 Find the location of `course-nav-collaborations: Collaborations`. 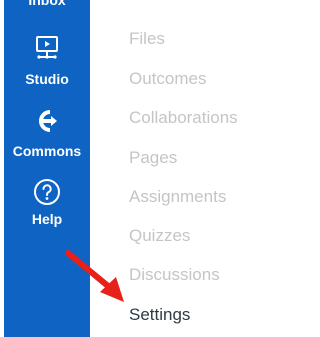

course-nav-collaborations: Collaborations is located at coordinates (183, 118).